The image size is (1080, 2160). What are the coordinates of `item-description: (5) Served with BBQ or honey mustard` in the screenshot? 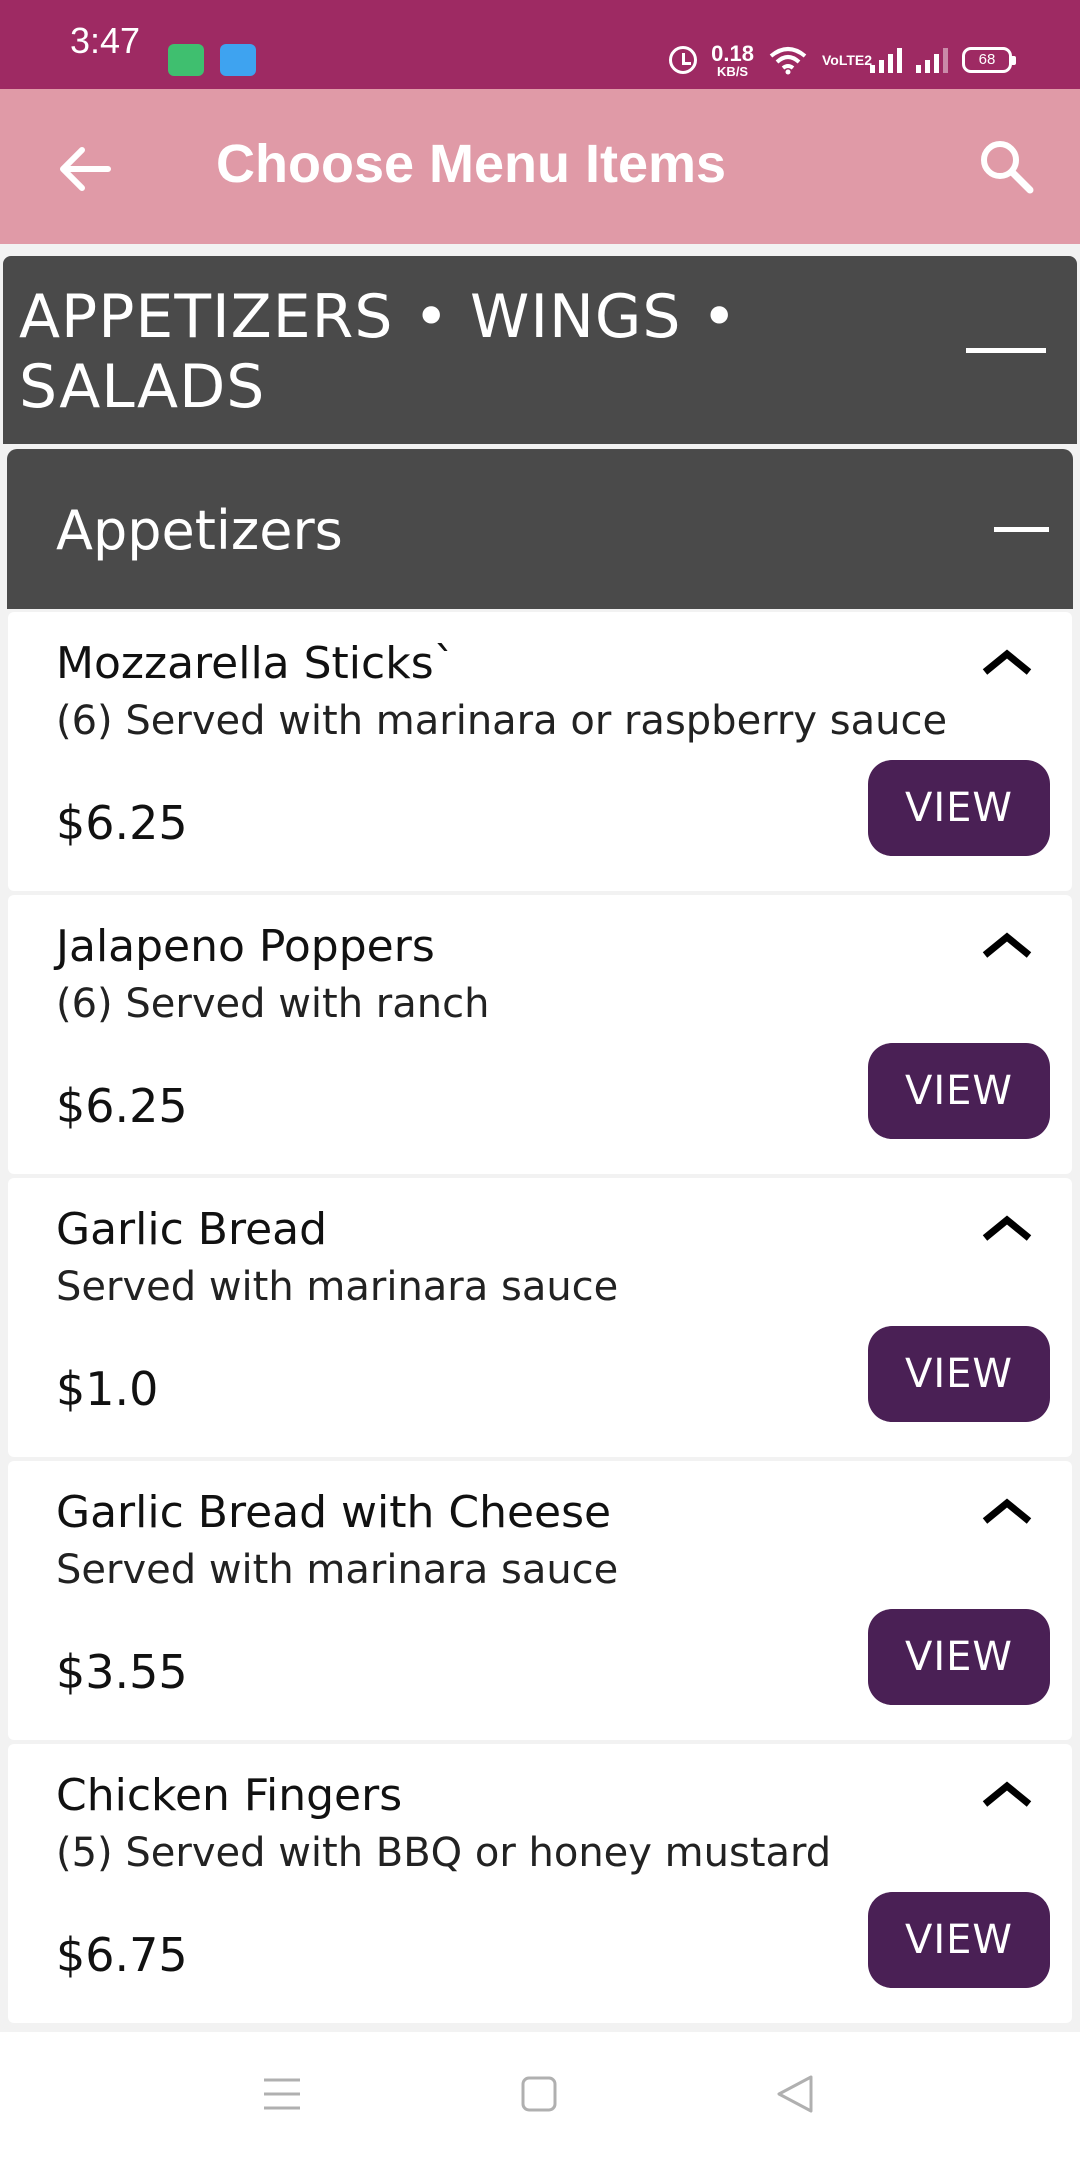 It's located at (444, 1853).